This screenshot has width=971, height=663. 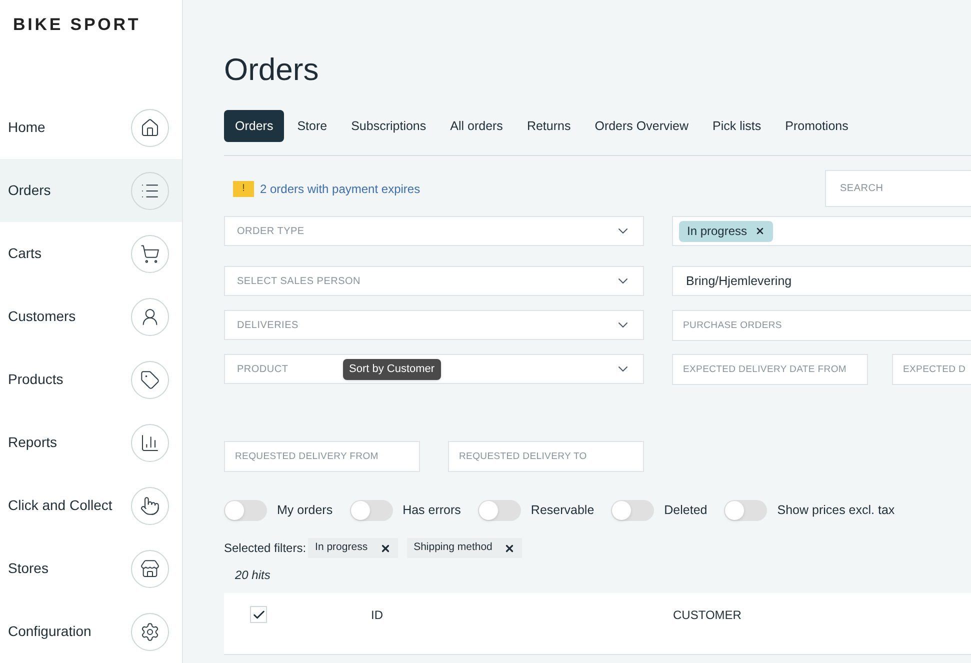 I want to click on tab: Subscriptions, so click(x=389, y=126).